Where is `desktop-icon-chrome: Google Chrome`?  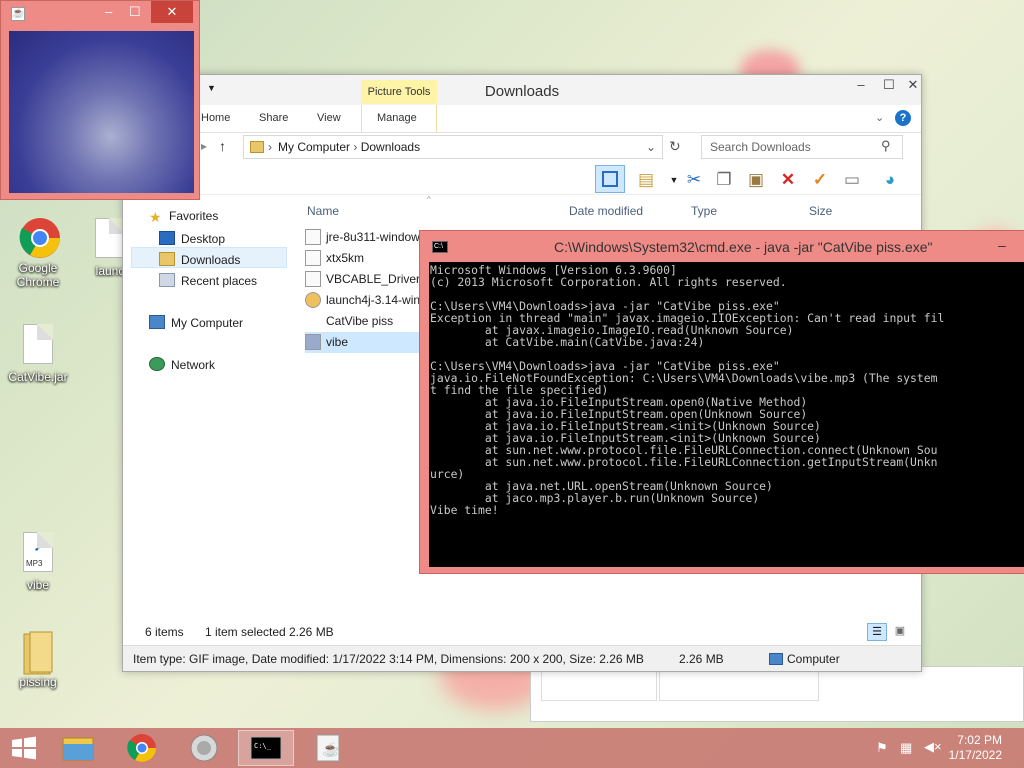 desktop-icon-chrome: Google Chrome is located at coordinates (38, 252).